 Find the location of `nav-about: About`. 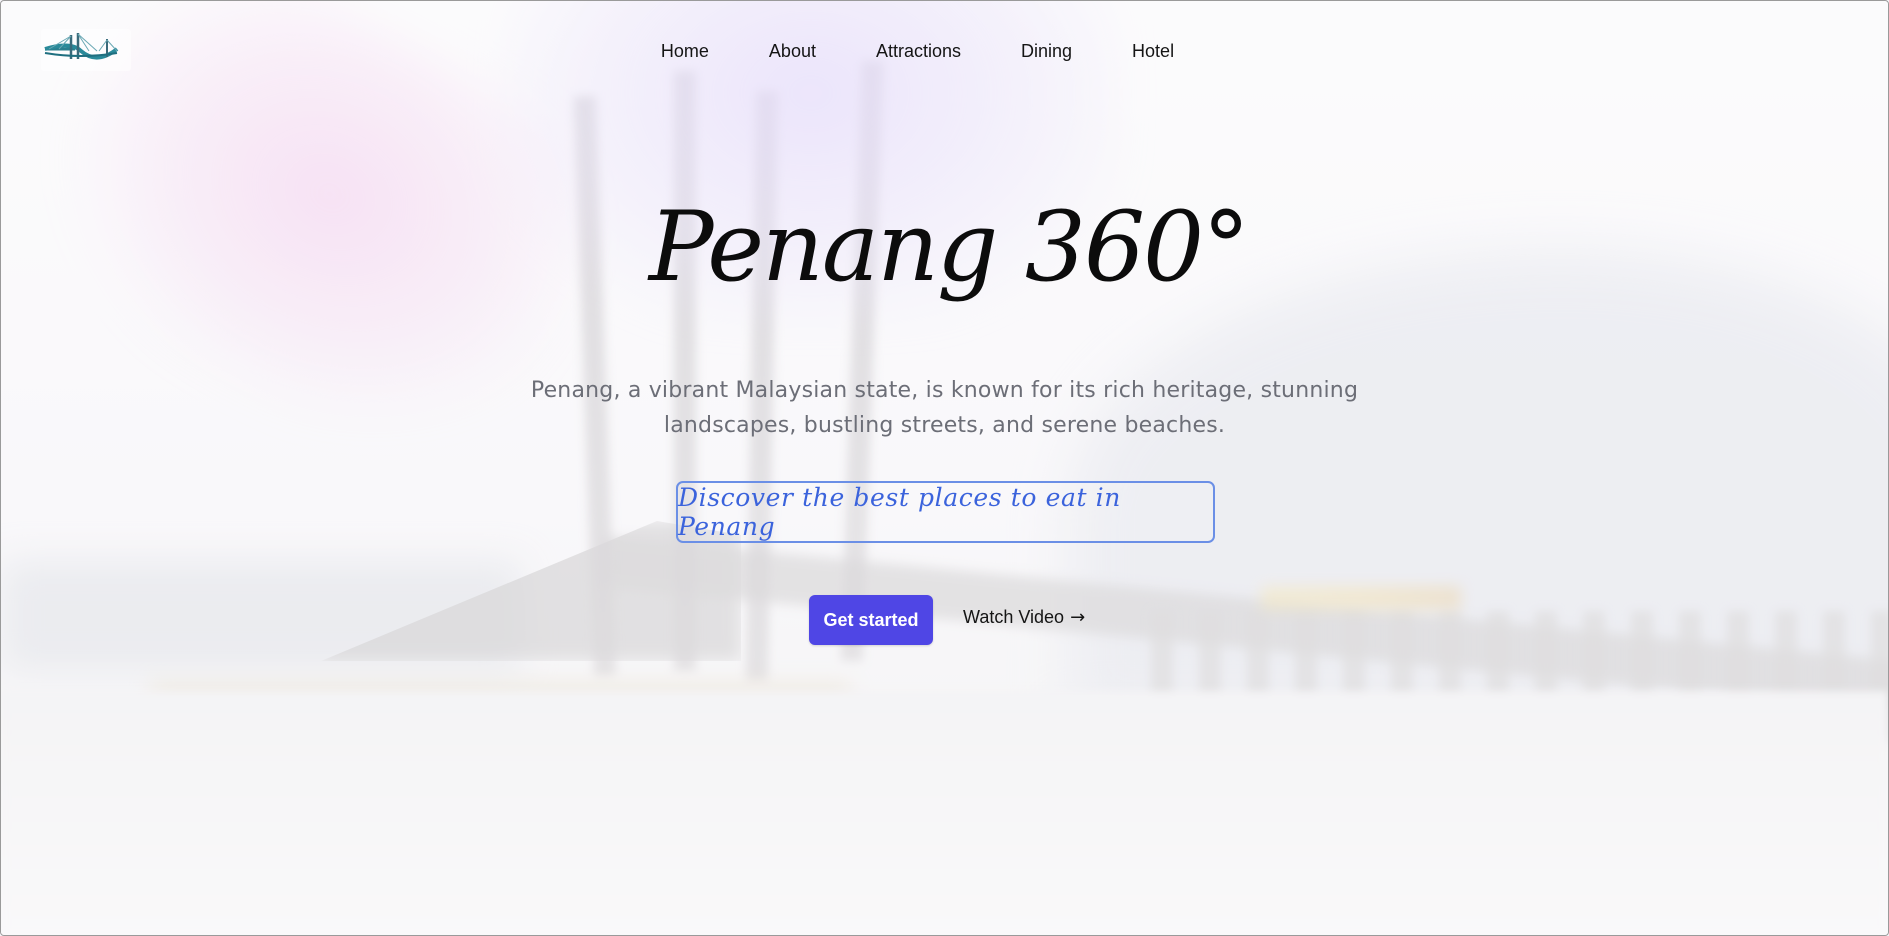

nav-about: About is located at coordinates (792, 51).